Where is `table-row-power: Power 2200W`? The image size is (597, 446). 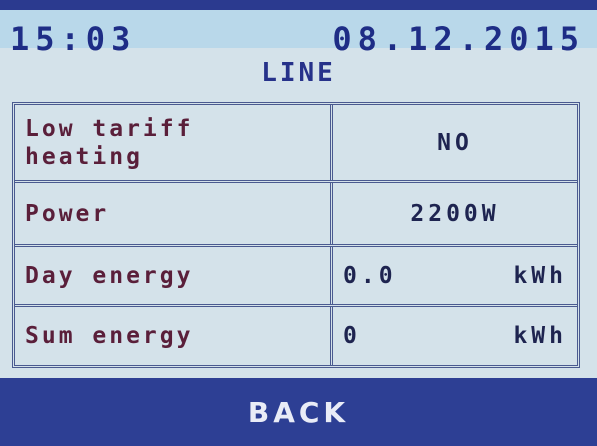
table-row-power: Power 2200W is located at coordinates (296, 215).